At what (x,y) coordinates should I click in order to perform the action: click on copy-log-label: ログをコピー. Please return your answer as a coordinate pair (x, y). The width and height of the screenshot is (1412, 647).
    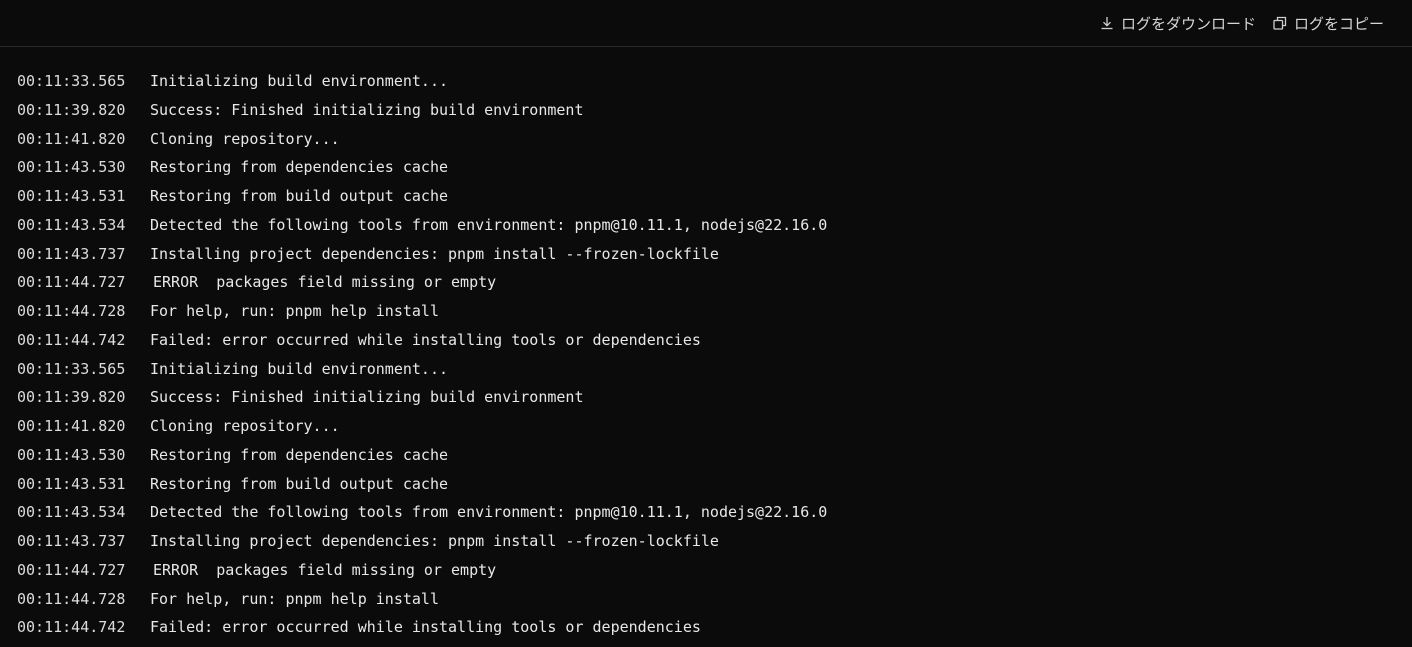
    Looking at the image, I should click on (1339, 23).